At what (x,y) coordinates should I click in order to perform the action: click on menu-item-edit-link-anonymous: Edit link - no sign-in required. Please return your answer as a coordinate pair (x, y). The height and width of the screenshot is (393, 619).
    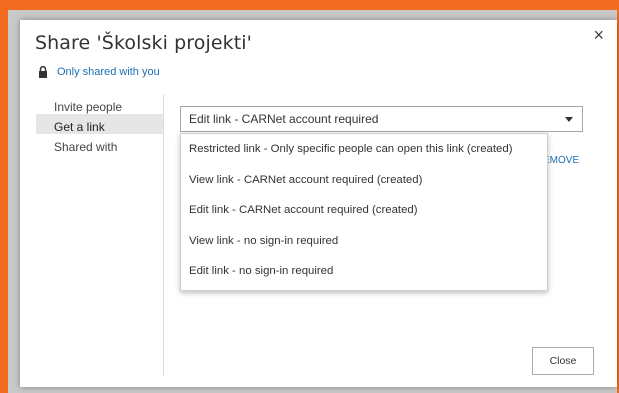
    Looking at the image, I should click on (364, 271).